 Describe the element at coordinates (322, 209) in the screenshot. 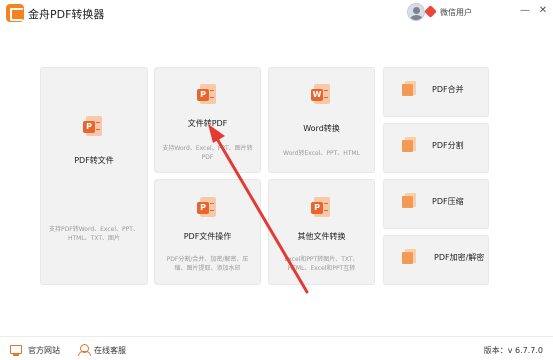

I see `other-convert-icon: P` at that location.